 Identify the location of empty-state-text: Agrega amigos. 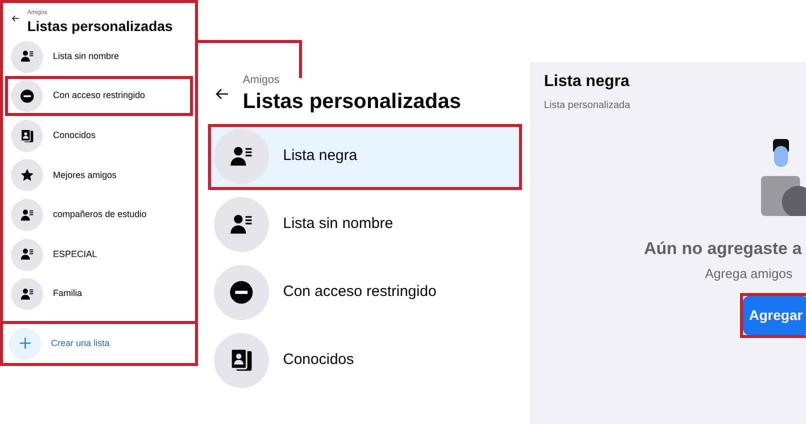
(749, 273).